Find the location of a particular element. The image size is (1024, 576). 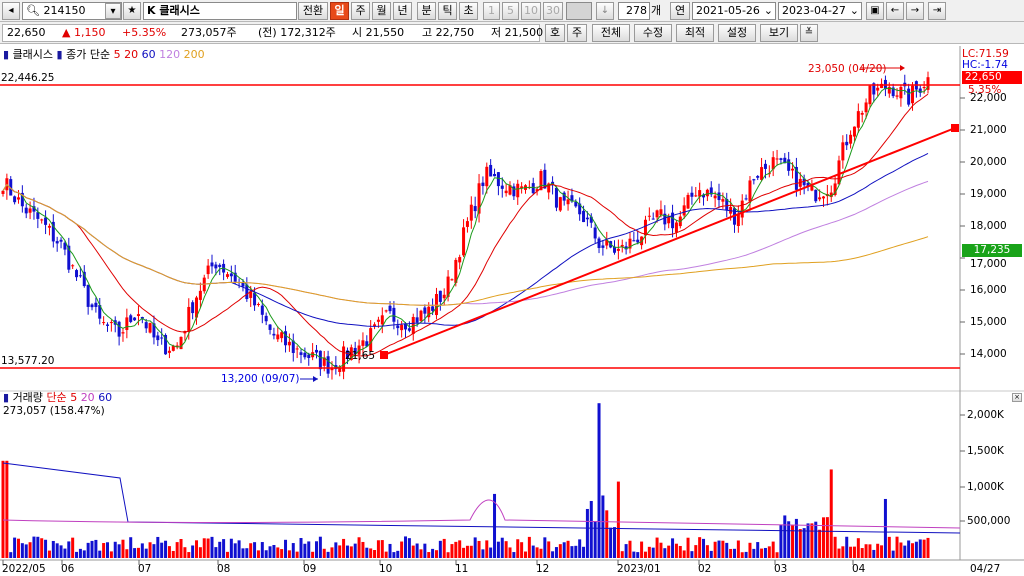

time-tick: 08 is located at coordinates (224, 569).